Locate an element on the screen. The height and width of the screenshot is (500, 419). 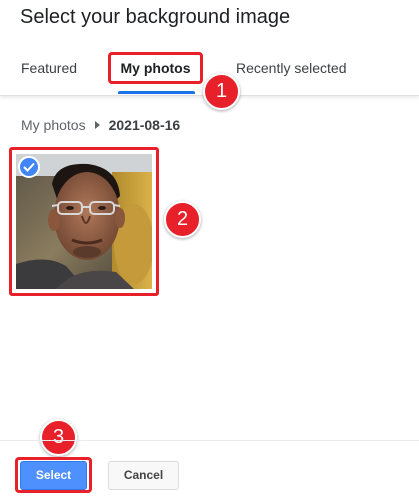
step-callout-1: 1 is located at coordinates (221, 91).